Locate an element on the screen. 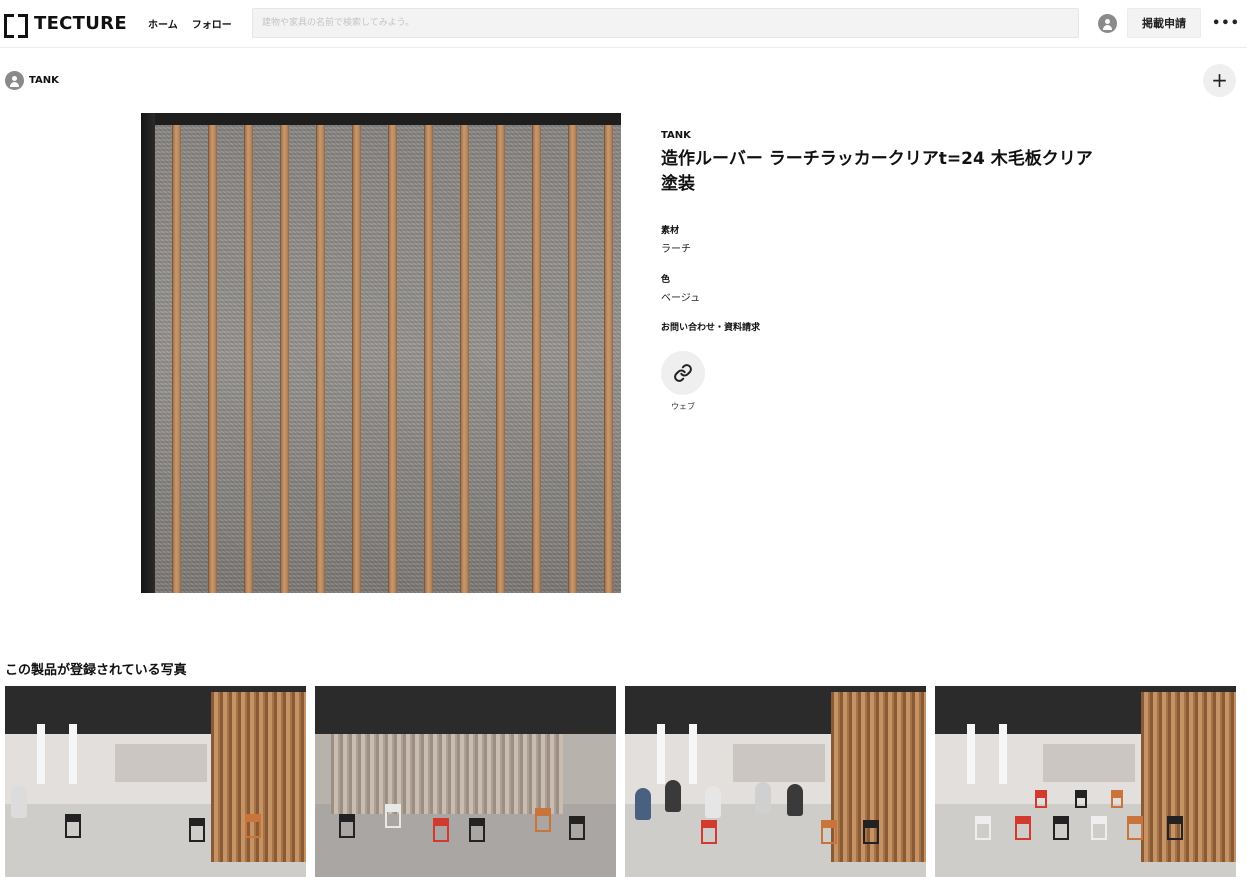 Image resolution: width=1247 pixels, height=877 pixels. plus-icon: + is located at coordinates (1219, 80).